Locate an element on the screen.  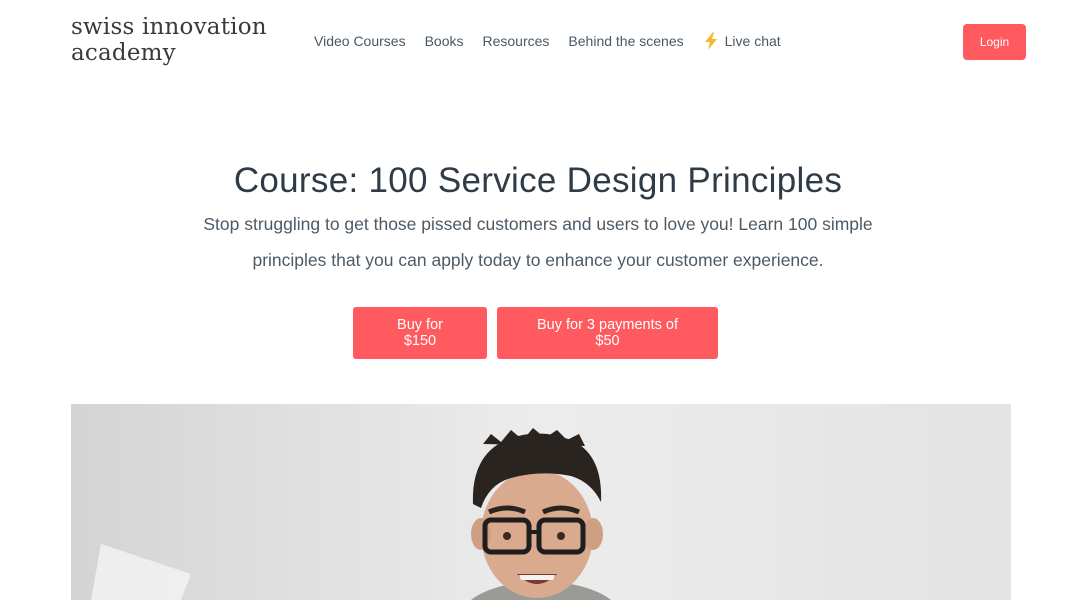
nav-item-live-chat: Live chat is located at coordinates (742, 41).